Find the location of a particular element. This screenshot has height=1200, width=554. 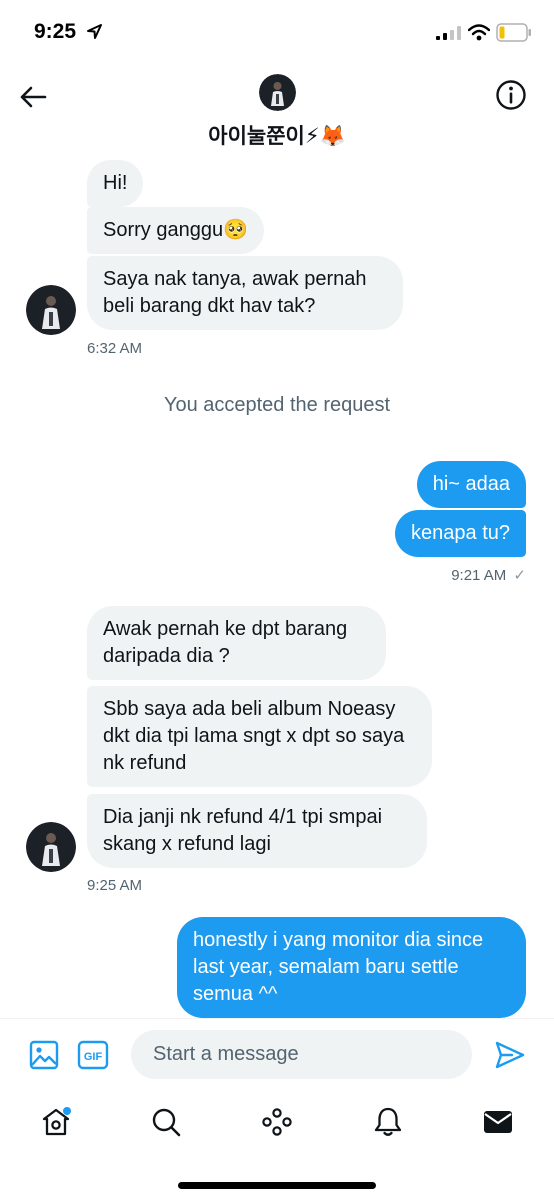

tab-bar is located at coordinates (277, 1145).